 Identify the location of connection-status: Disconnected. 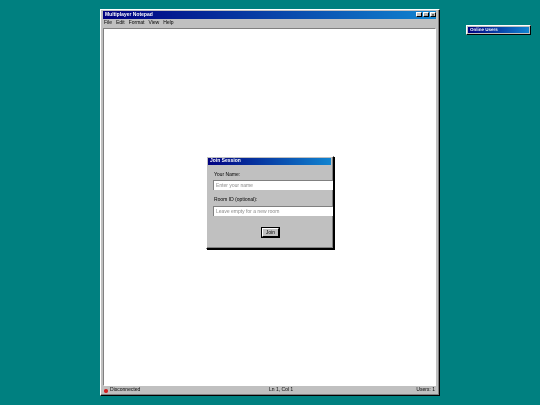
(122, 390).